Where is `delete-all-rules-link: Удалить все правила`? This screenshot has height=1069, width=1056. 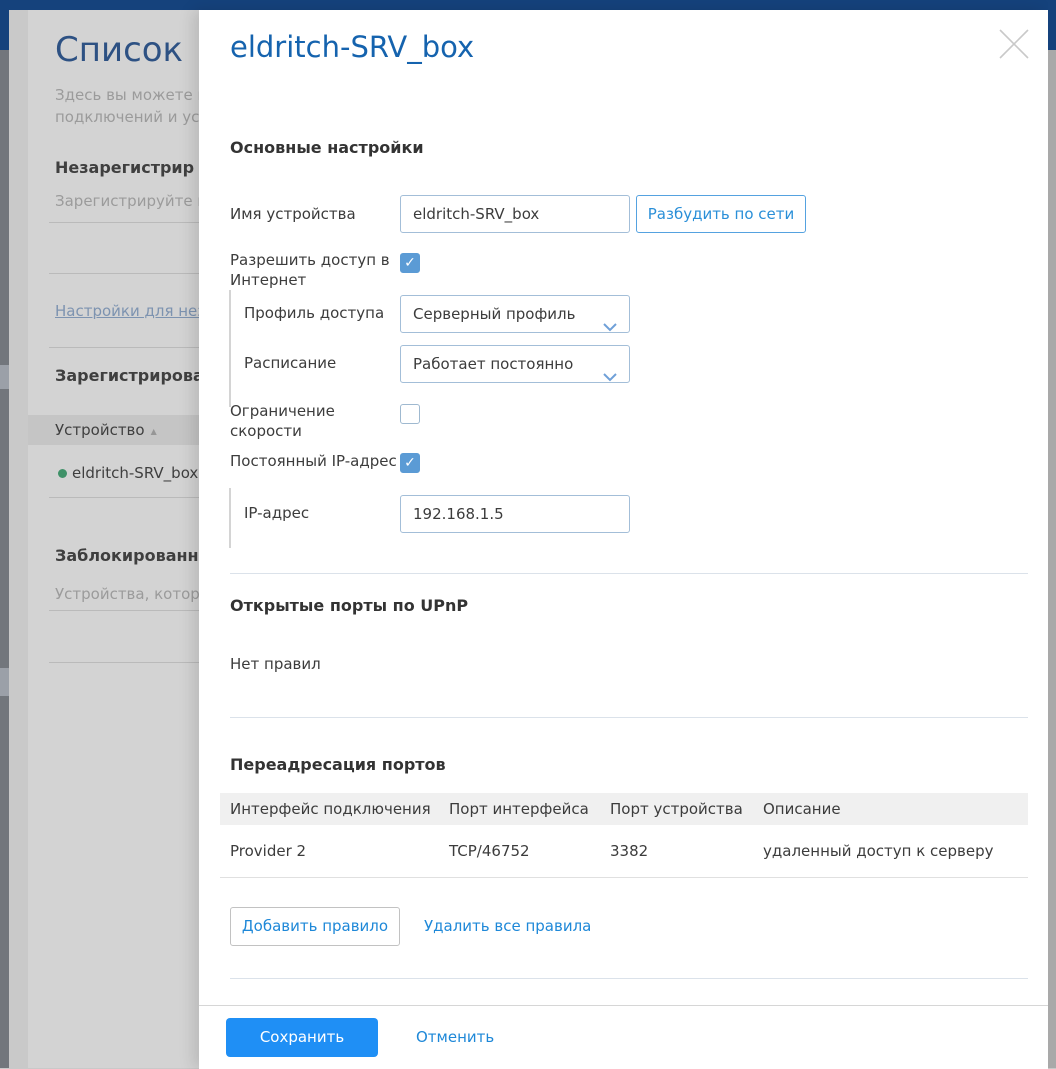 delete-all-rules-link: Удалить все правила is located at coordinates (507, 926).